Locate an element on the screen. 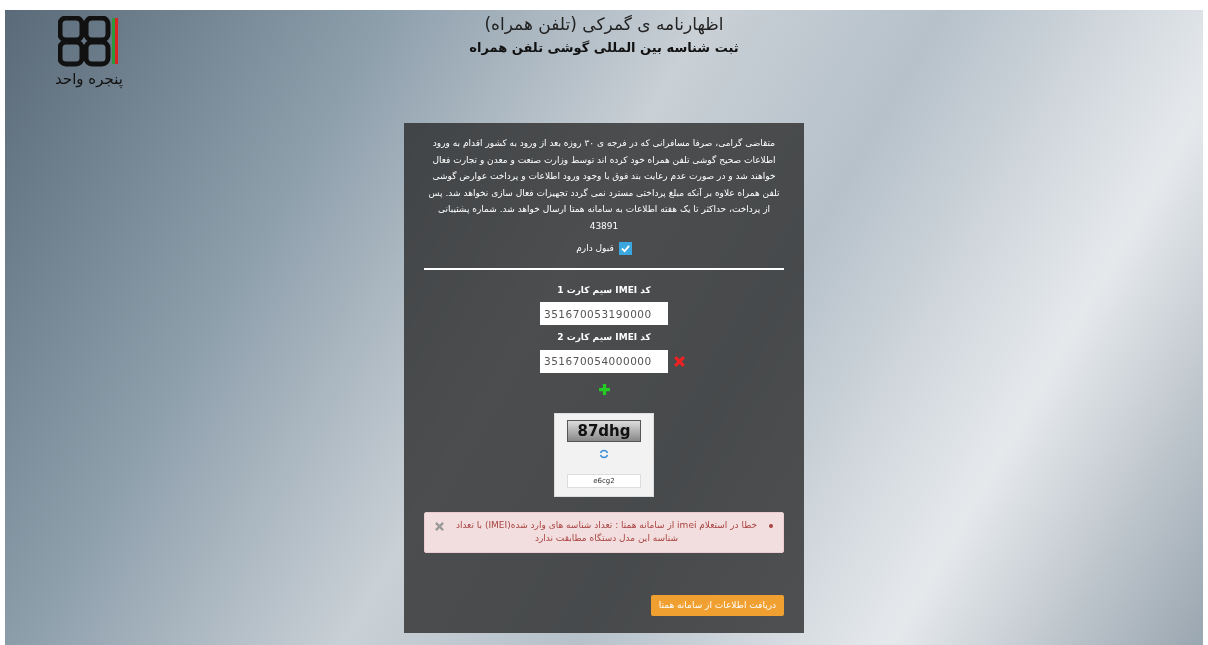  add-icon is located at coordinates (604, 389).